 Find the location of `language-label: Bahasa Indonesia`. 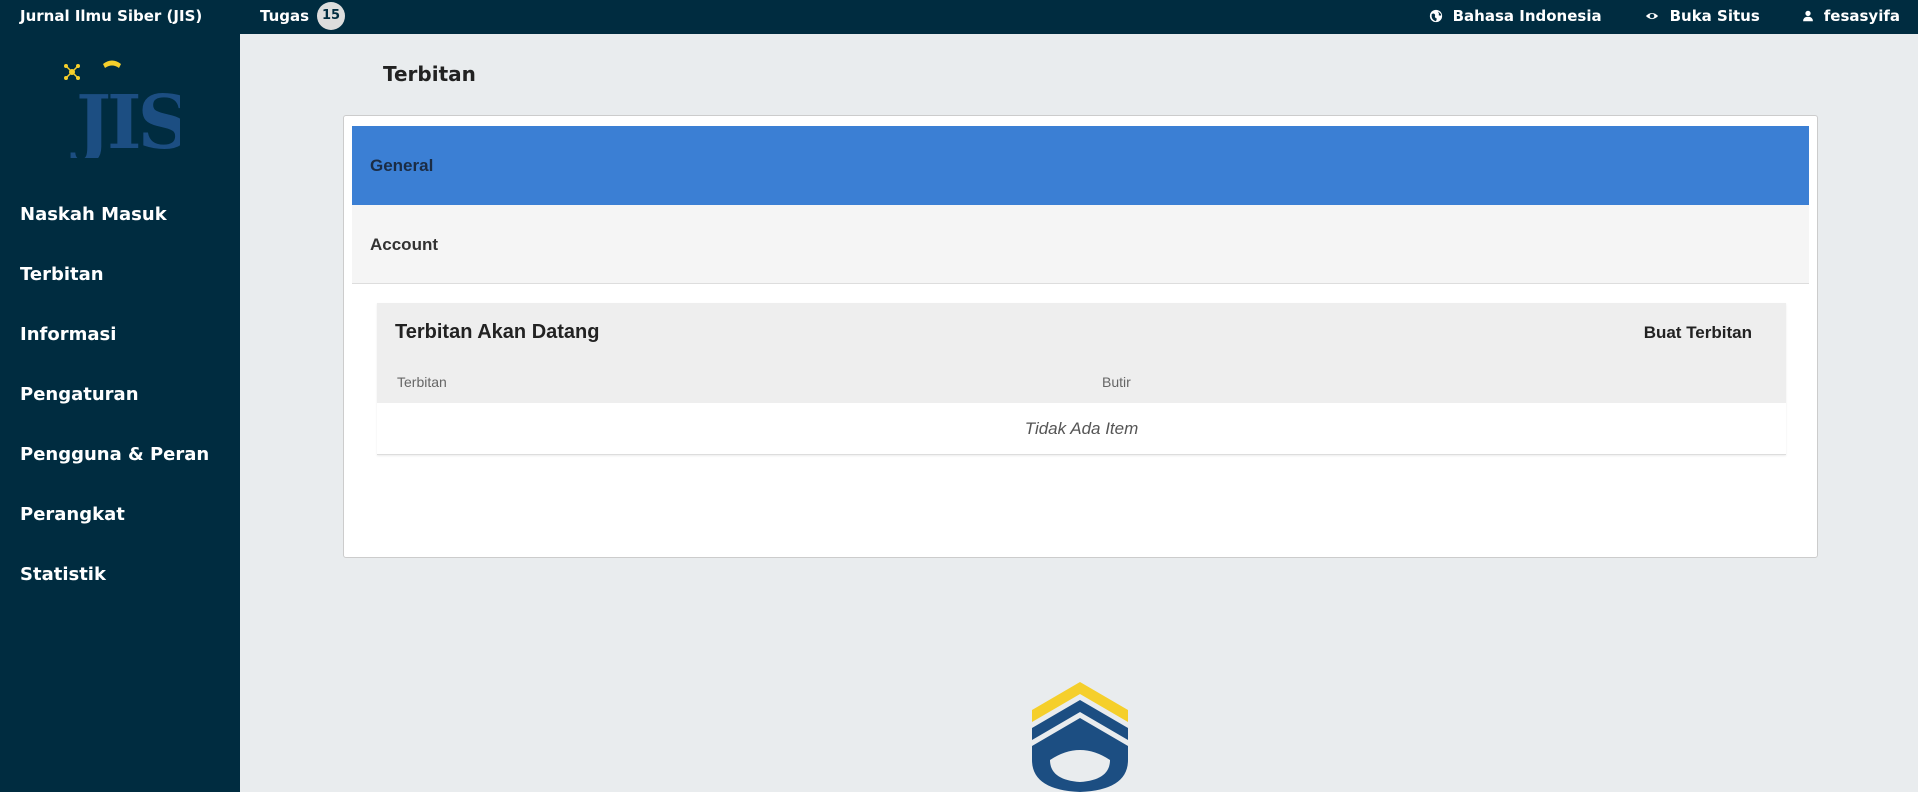

language-label: Bahasa Indonesia is located at coordinates (1527, 16).